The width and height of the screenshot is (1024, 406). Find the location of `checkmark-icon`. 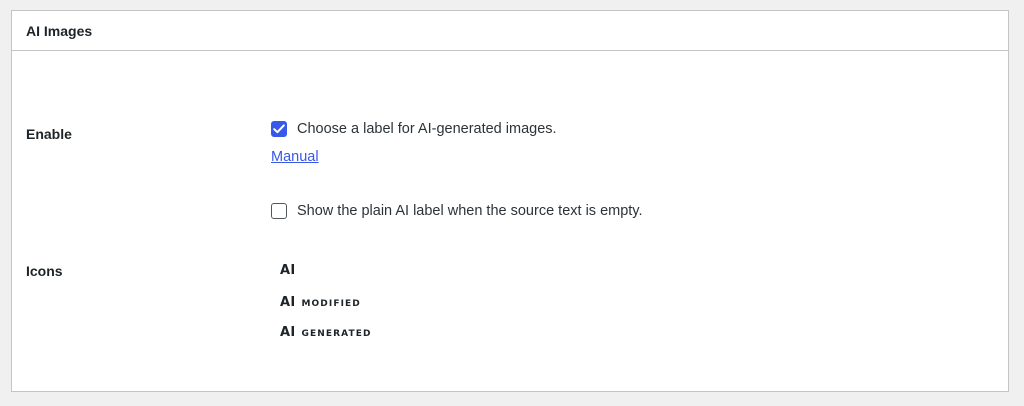

checkmark-icon is located at coordinates (279, 129).